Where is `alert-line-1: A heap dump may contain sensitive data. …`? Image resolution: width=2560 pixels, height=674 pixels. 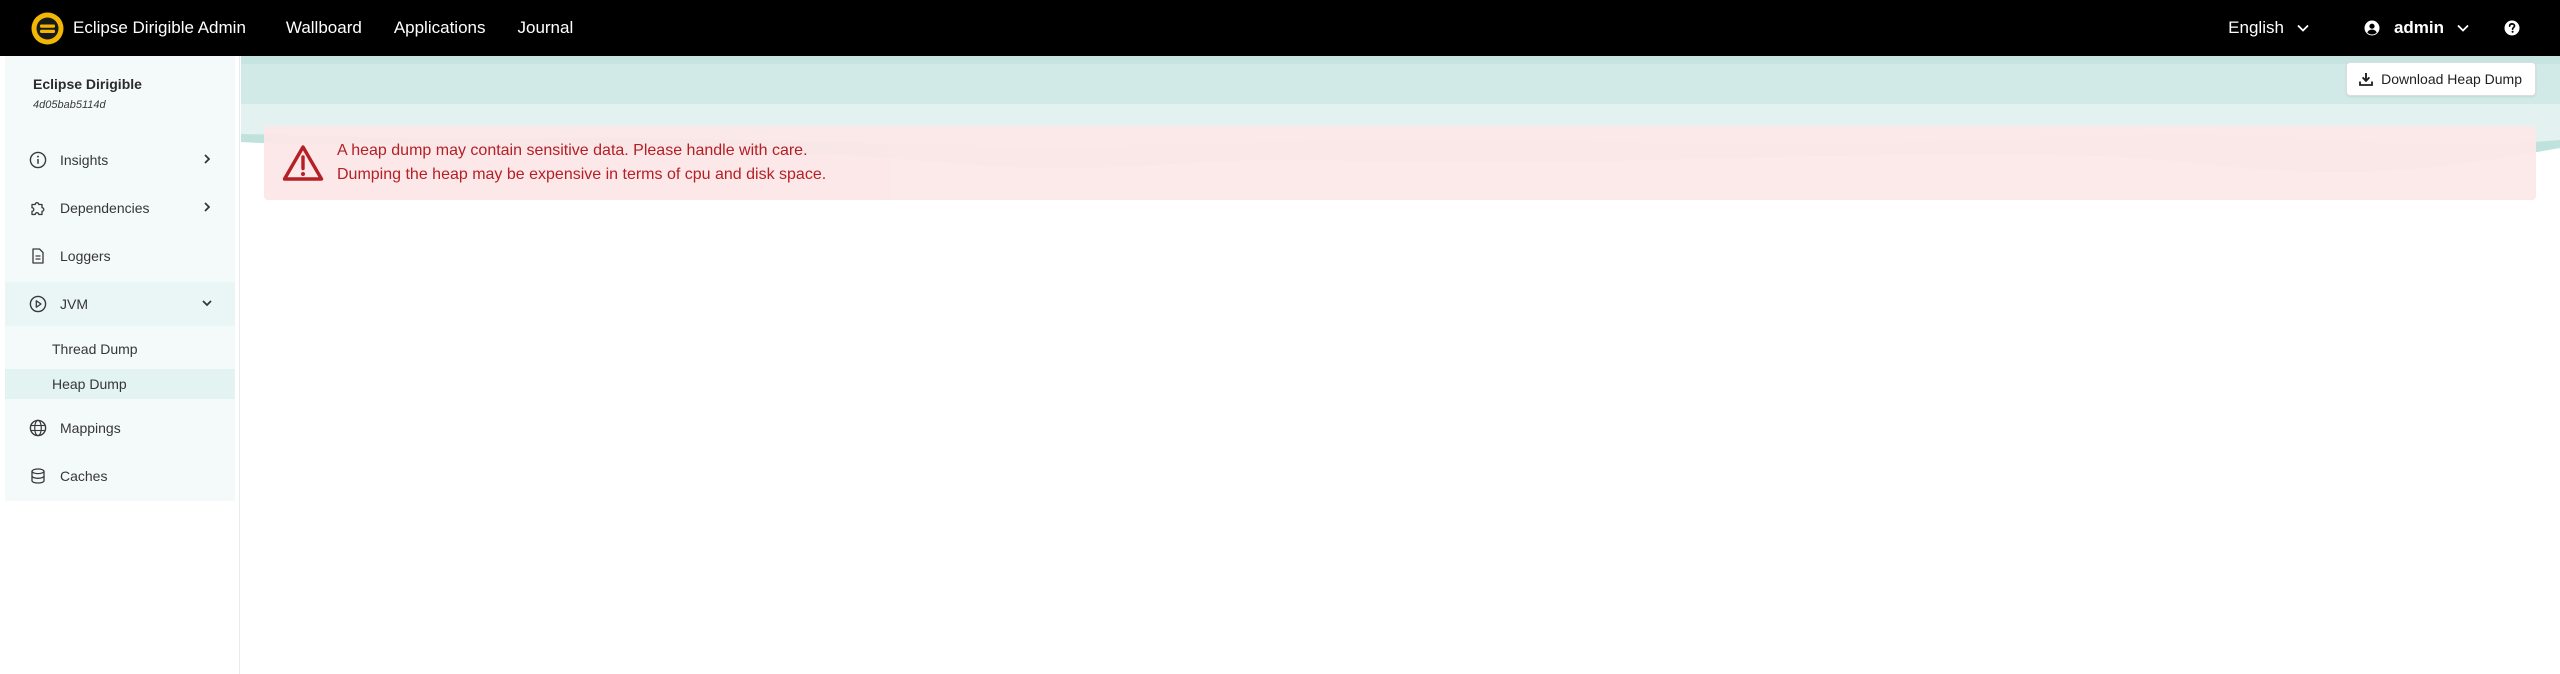
alert-line-1: A heap dump may contain sensitive data. … is located at coordinates (572, 150).